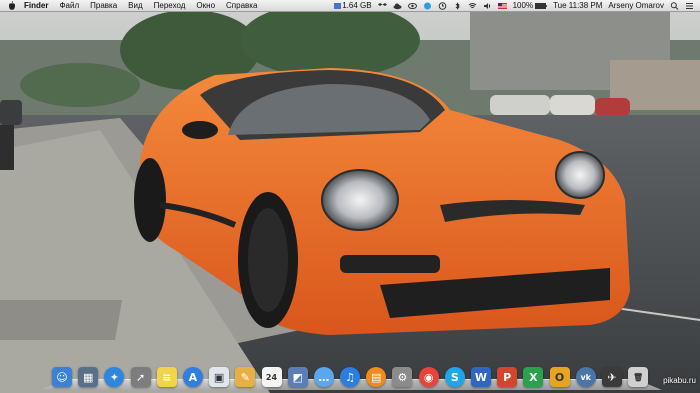 The height and width of the screenshot is (393, 700). Describe the element at coordinates (205, 5) in the screenshot. I see `menu-window: Окно` at that location.